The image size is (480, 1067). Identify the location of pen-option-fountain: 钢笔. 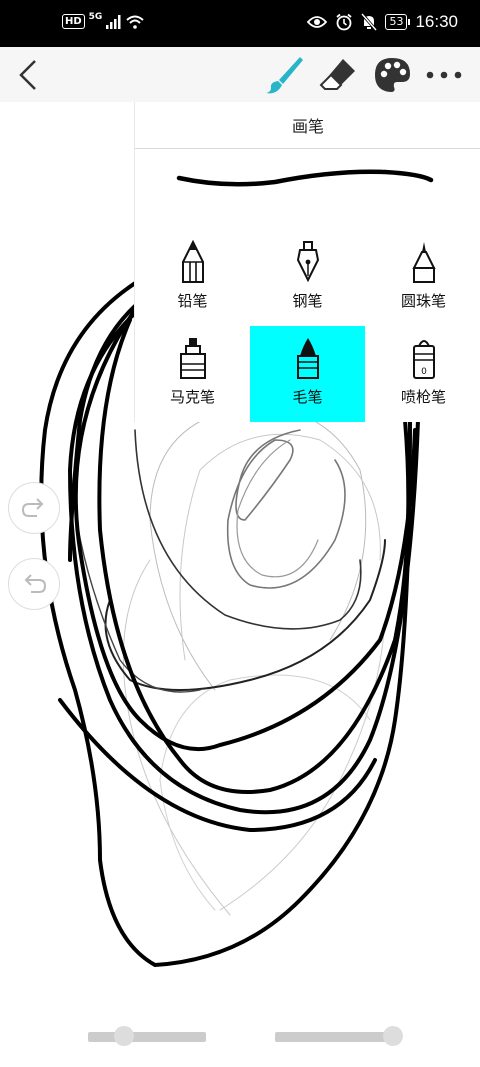
(307, 278).